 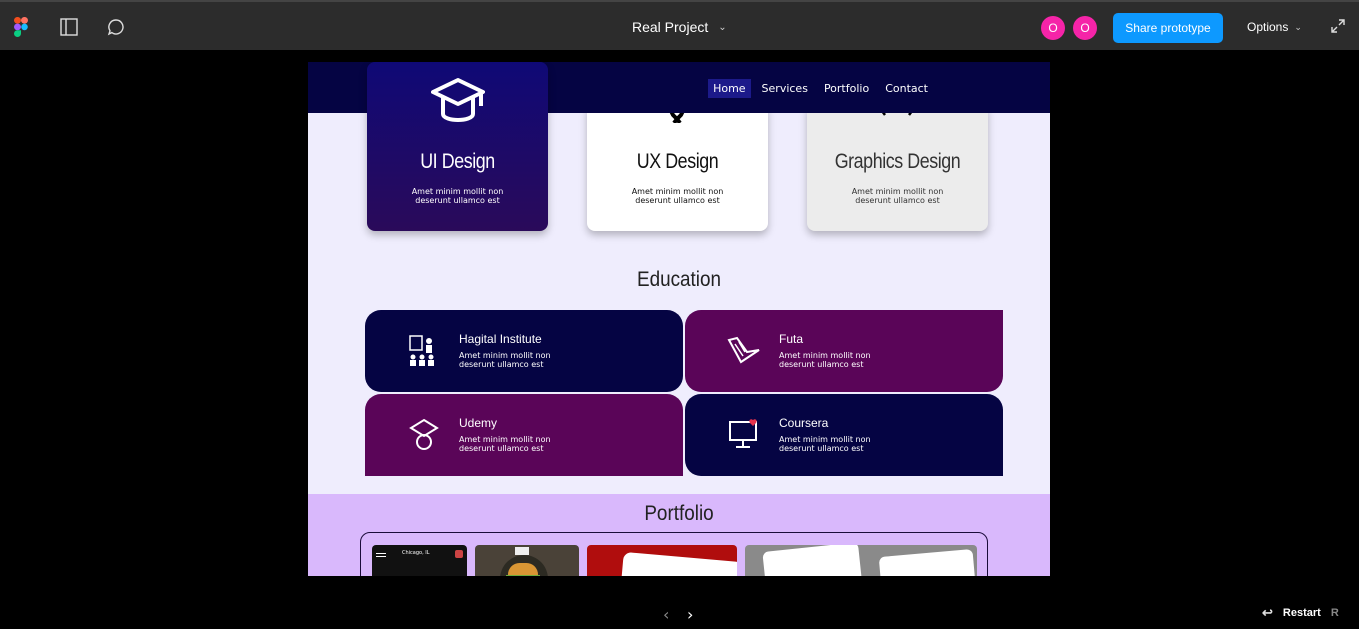 I want to click on education-name: Coursera, so click(x=804, y=423).